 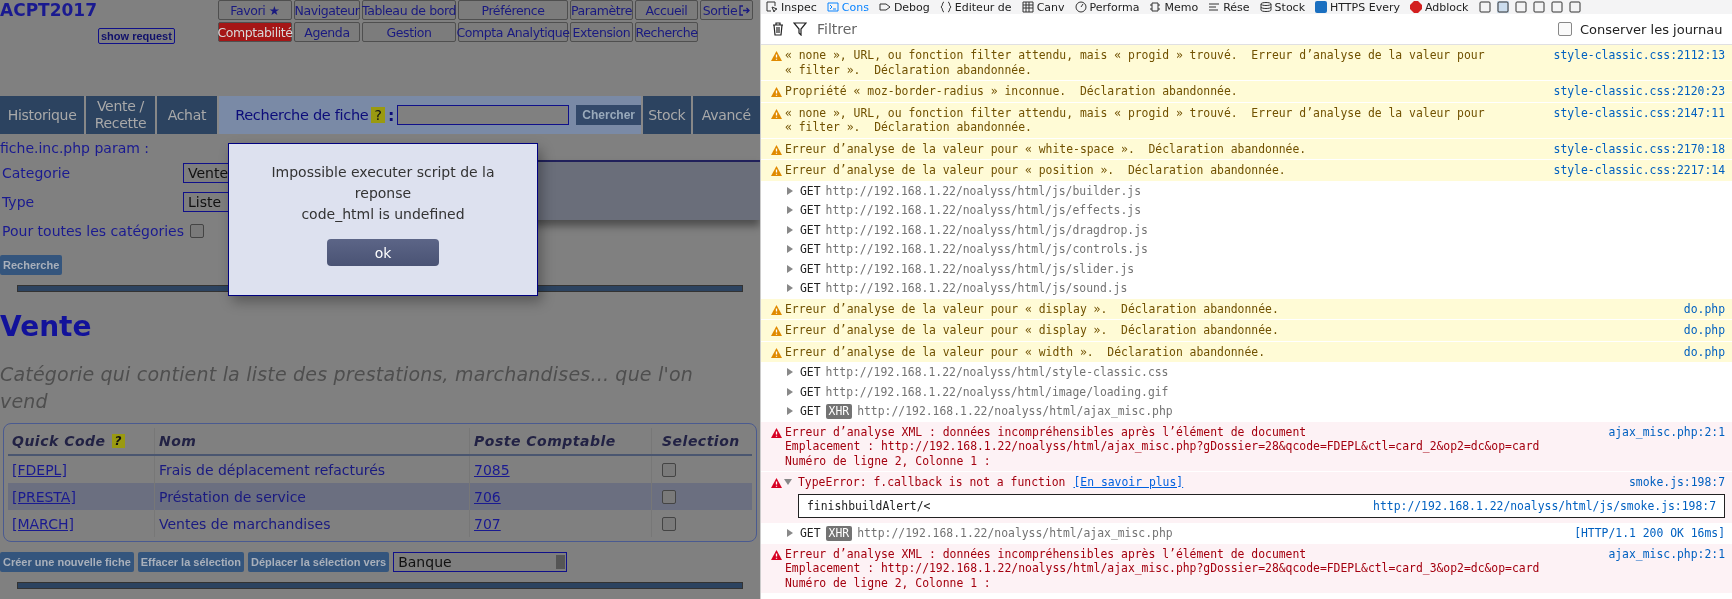 I want to click on devtools-tab: Inspec, so click(x=791, y=7).